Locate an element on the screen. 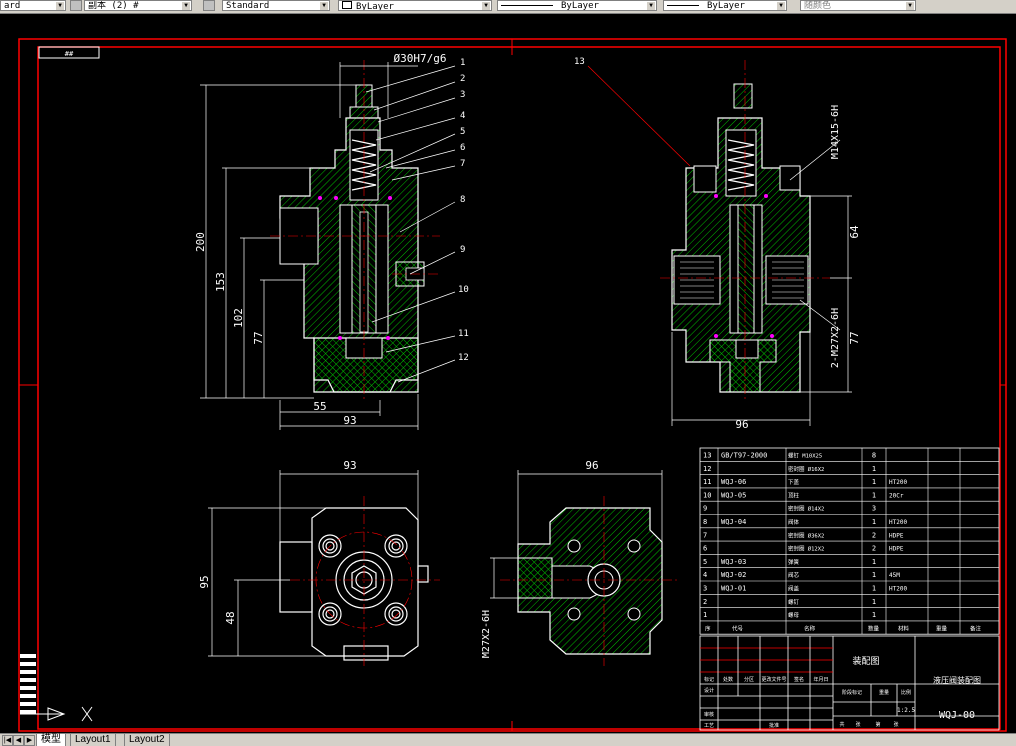 The image size is (1016, 746). callout-6: 6 is located at coordinates (462, 148).